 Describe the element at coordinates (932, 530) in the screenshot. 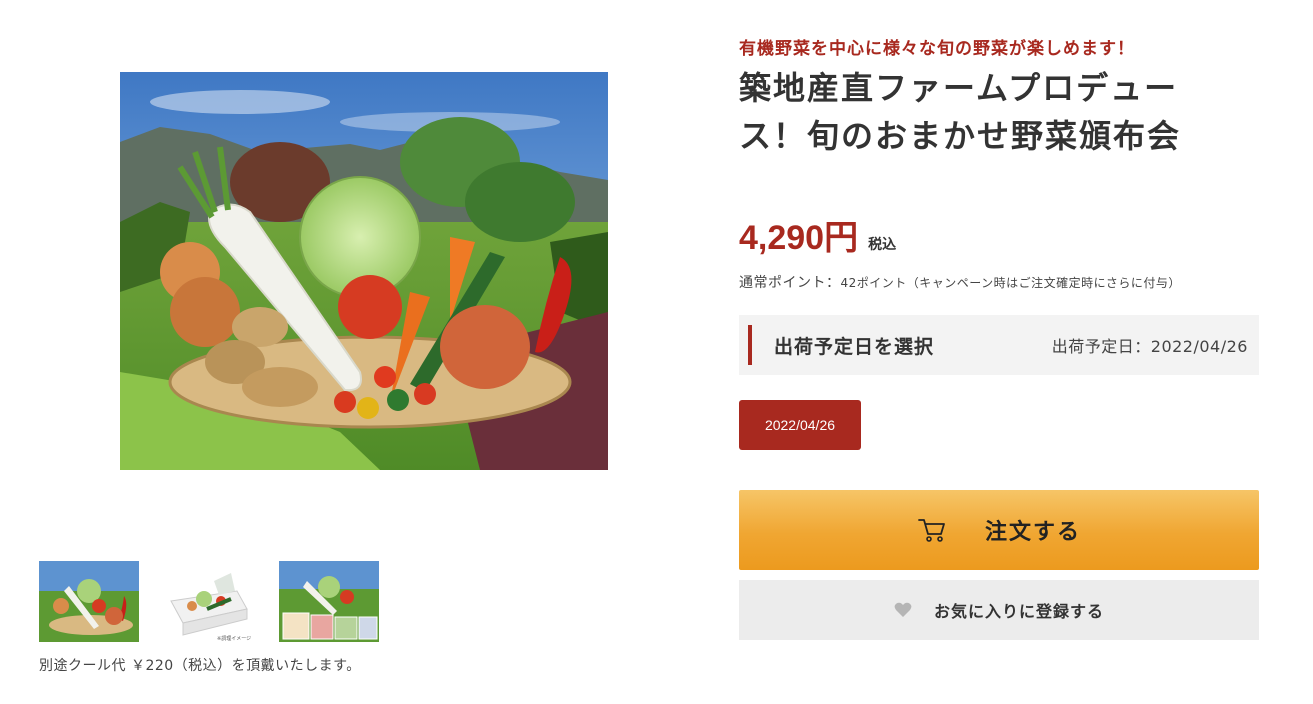

I see `cart-icon` at that location.